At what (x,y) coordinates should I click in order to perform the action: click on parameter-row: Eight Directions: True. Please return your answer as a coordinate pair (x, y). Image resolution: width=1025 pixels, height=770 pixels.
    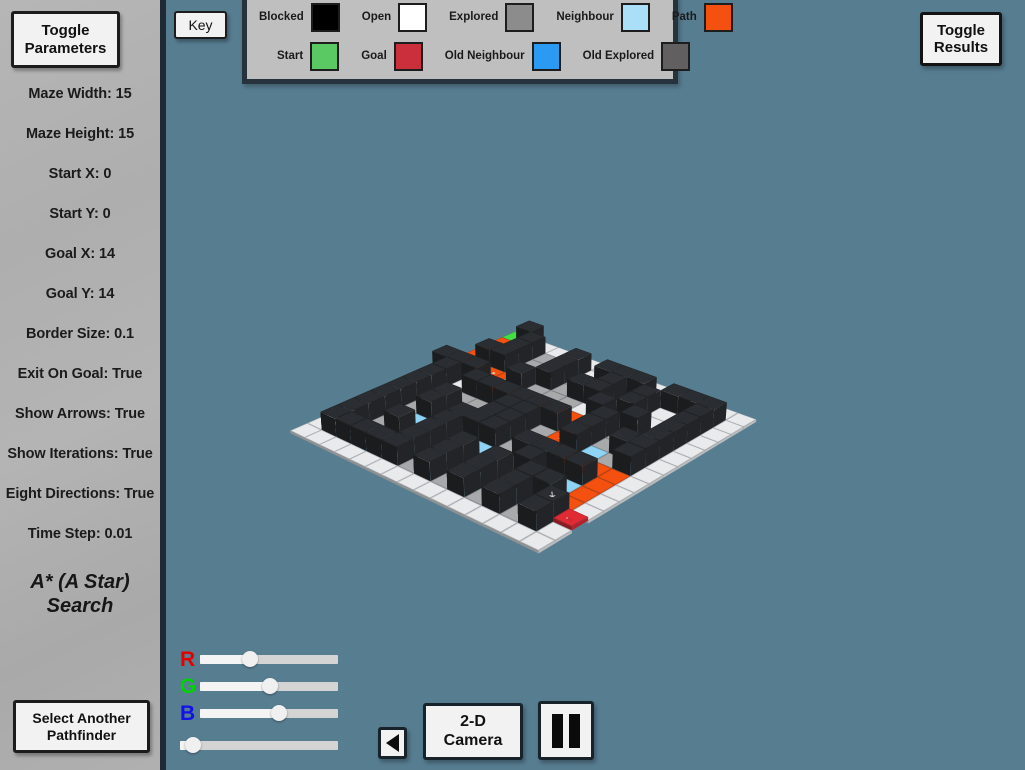
    Looking at the image, I should click on (80, 494).